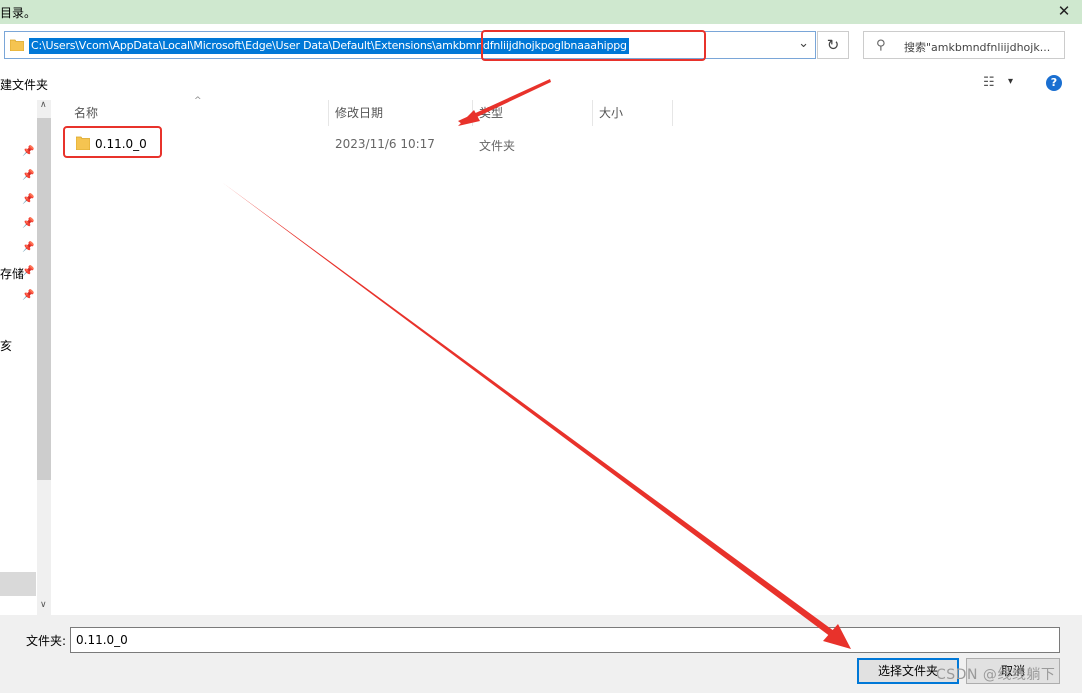 The image size is (1082, 693). Describe the element at coordinates (504, 102) in the screenshot. I see `arrow-to-type-column` at that location.